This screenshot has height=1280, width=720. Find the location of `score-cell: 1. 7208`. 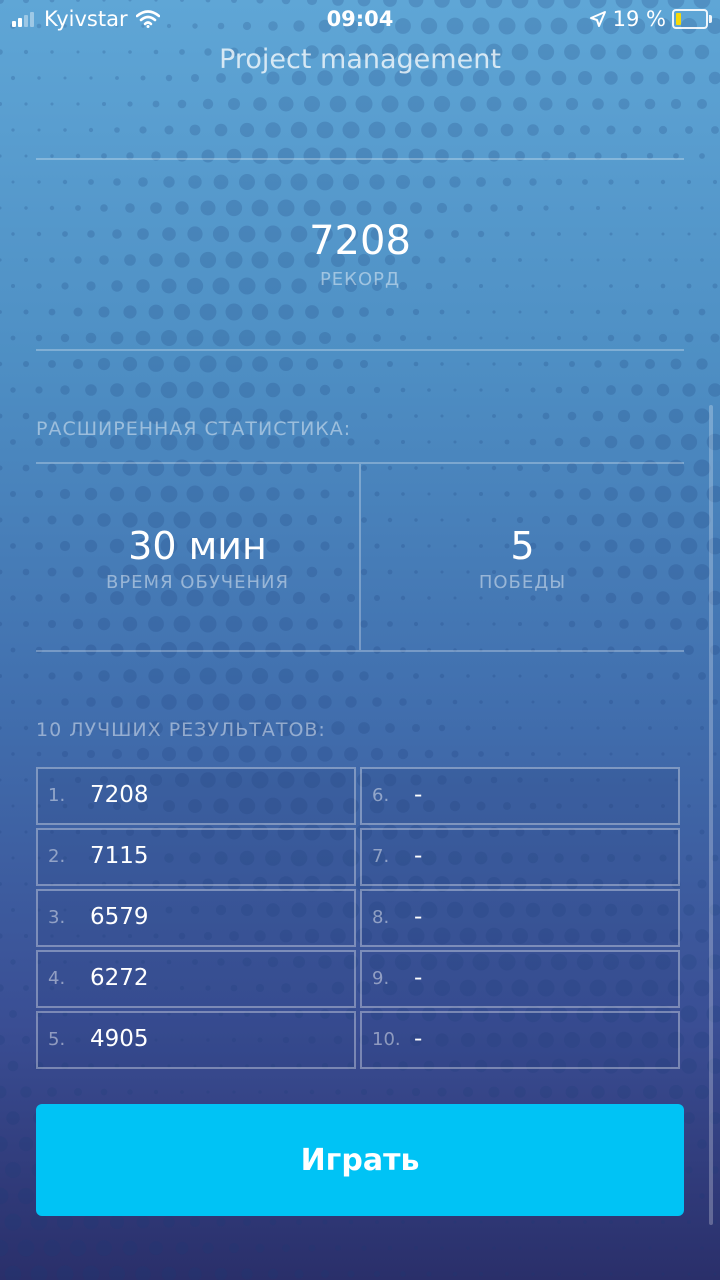

score-cell: 1. 7208 is located at coordinates (196, 796).